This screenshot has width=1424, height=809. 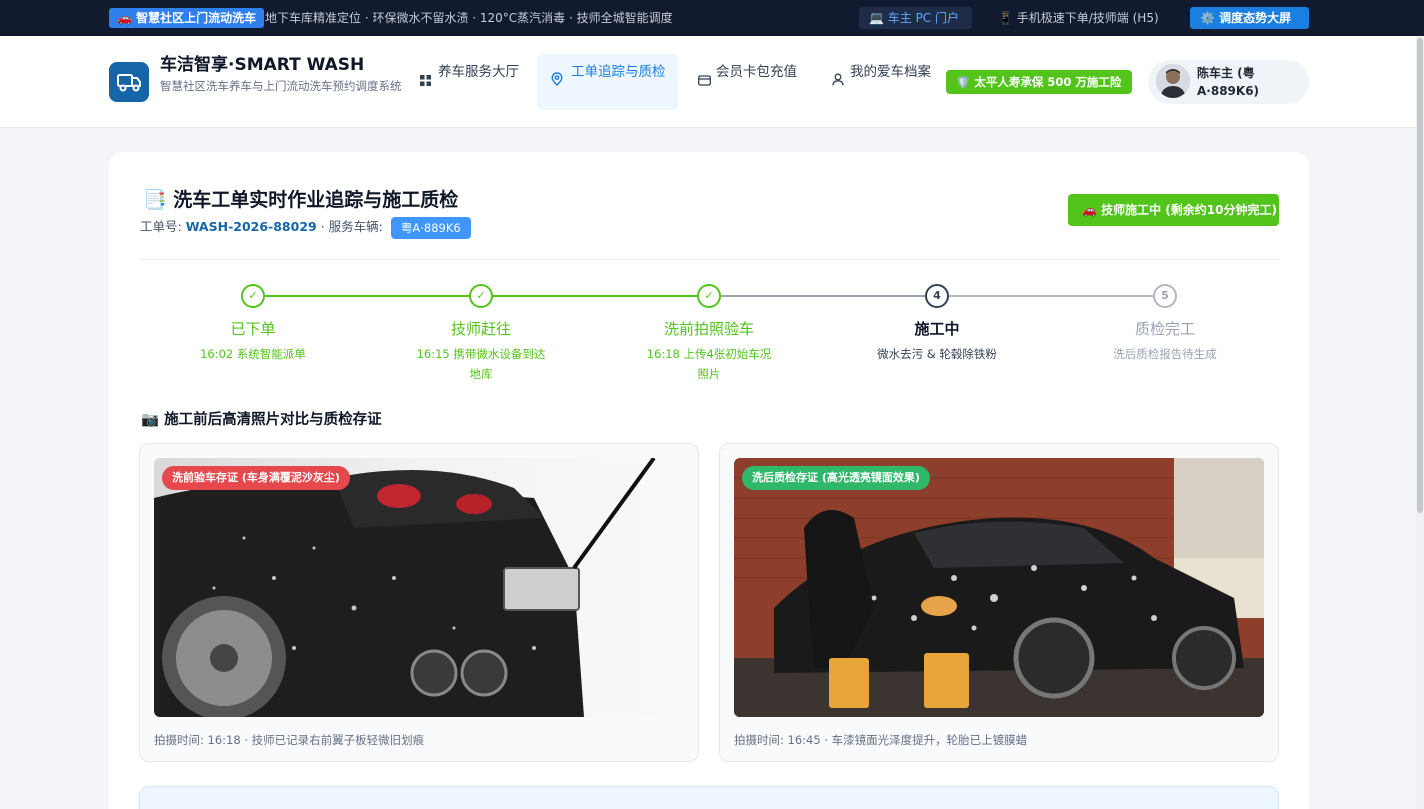 I want to click on user-profile-pill: 陈车主 (粤A·889K6), so click(x=1228, y=82).